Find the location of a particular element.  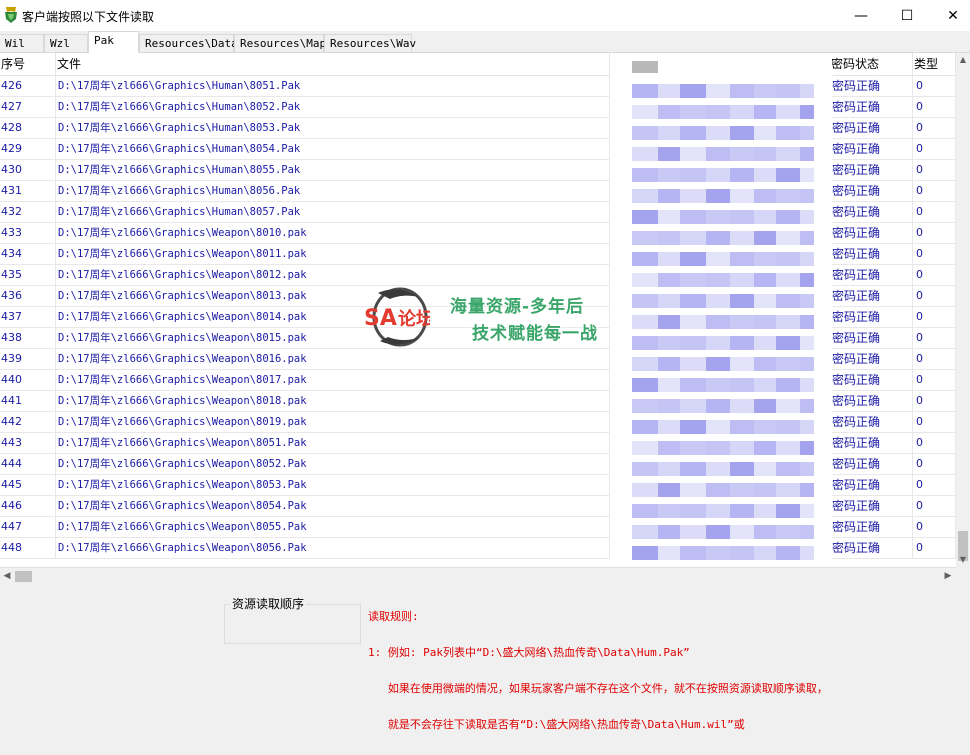

scroll-right-icon: ▶ is located at coordinates (948, 576).